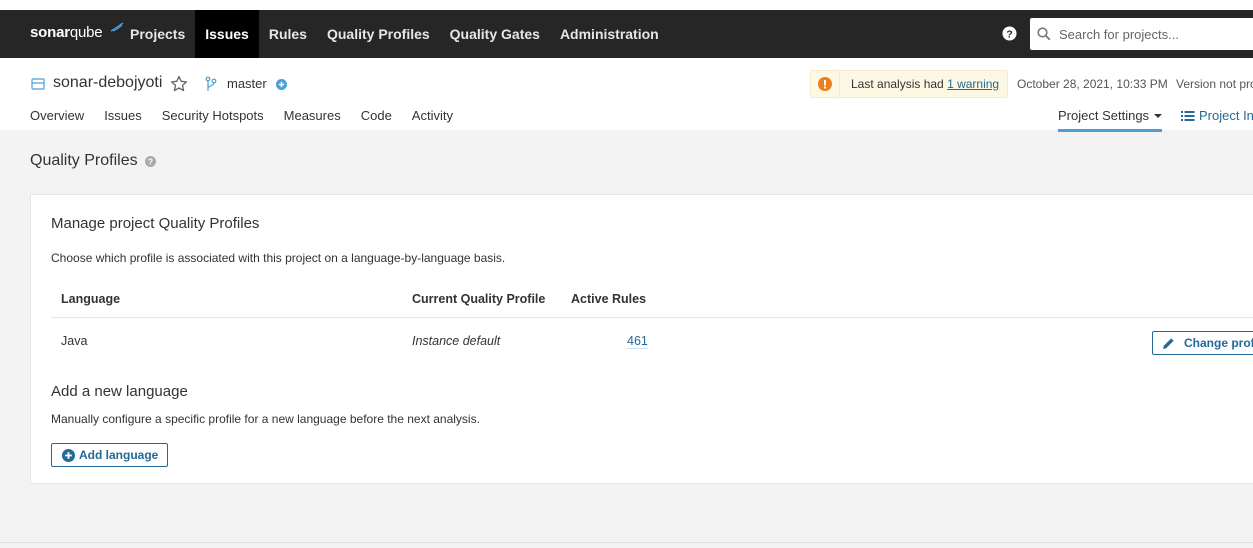 This screenshot has height=548, width=1253. What do you see at coordinates (57, 115) in the screenshot?
I see `tab-overview: Overview` at bounding box center [57, 115].